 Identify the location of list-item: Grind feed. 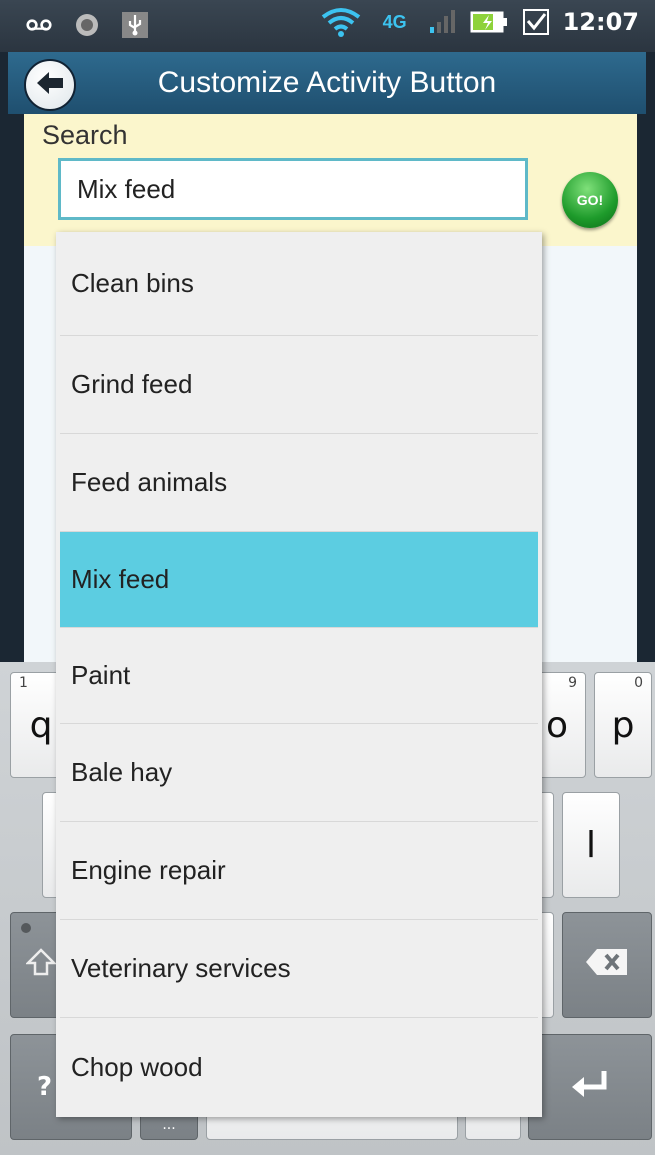
(299, 385).